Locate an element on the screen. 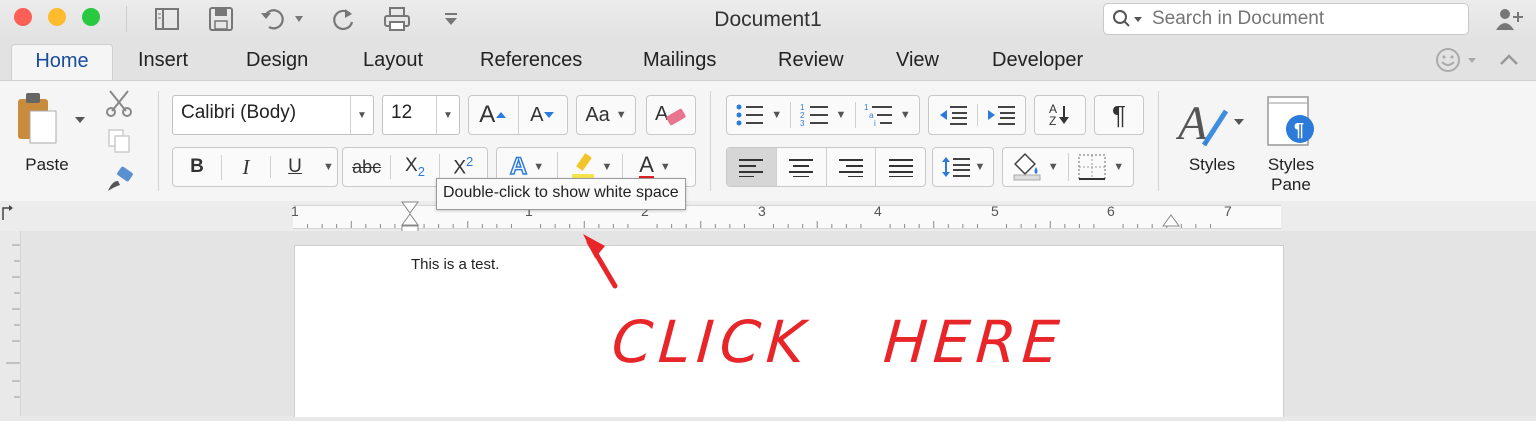 This screenshot has height=421, width=1536. tab-home: Home is located at coordinates (62, 62).